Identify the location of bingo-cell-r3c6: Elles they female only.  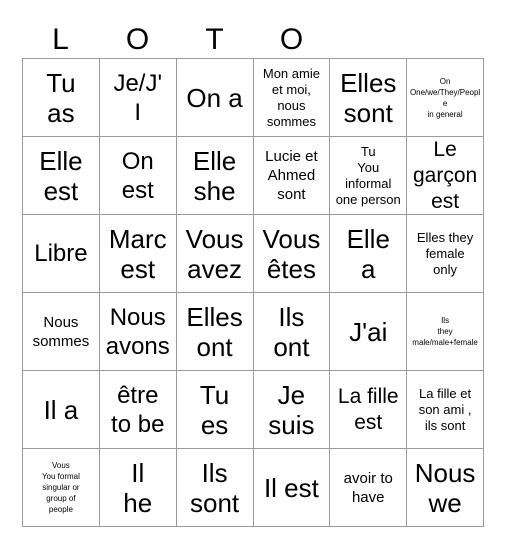
(445, 254).